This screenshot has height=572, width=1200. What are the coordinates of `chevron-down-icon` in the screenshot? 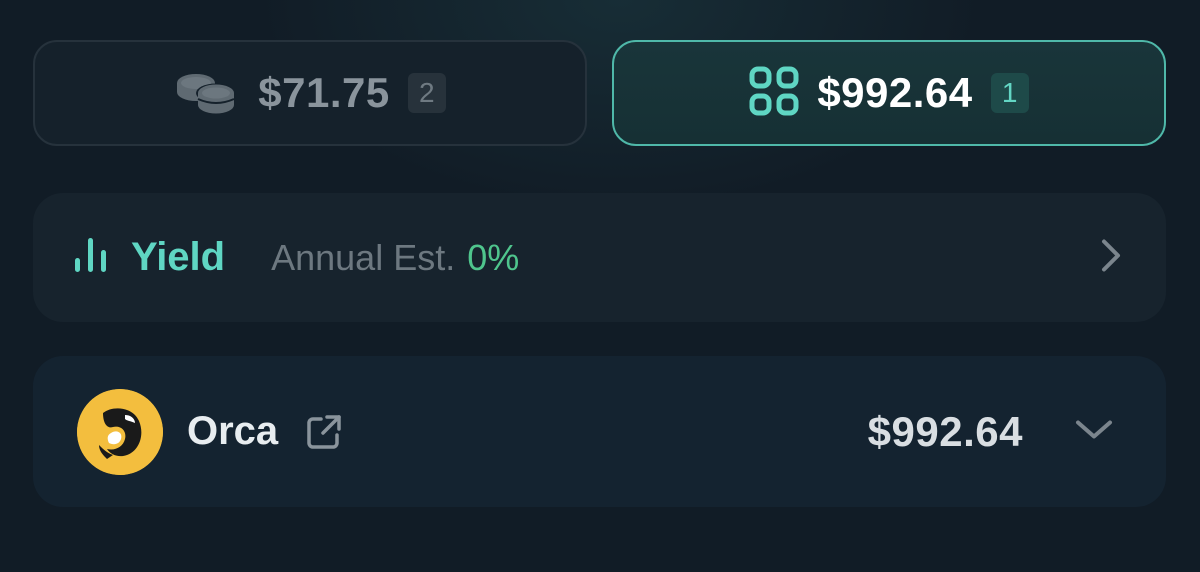 It's located at (1094, 431).